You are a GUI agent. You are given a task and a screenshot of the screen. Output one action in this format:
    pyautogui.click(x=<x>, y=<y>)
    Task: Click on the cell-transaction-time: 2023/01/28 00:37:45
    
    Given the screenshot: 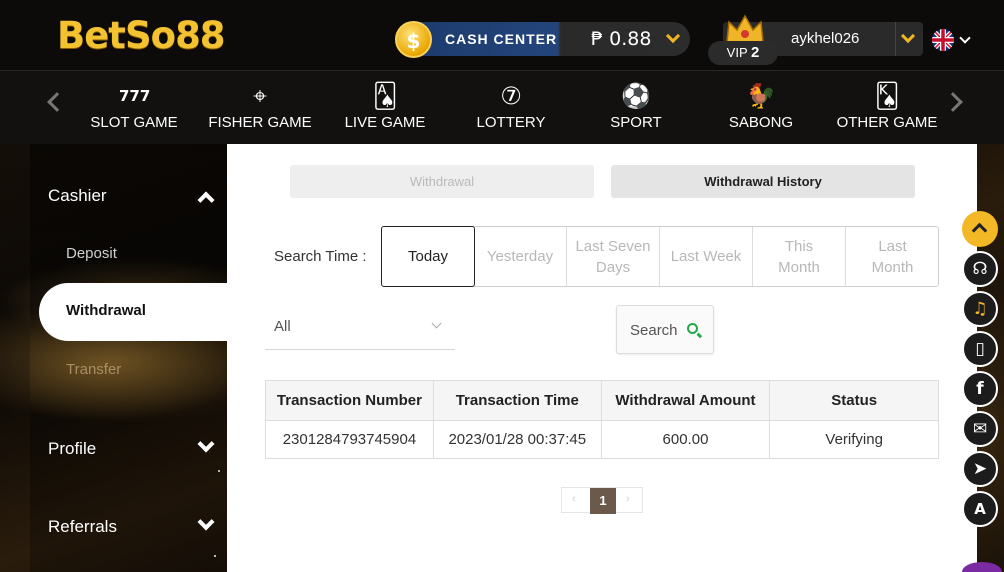 What is the action you would take?
    pyautogui.click(x=517, y=439)
    